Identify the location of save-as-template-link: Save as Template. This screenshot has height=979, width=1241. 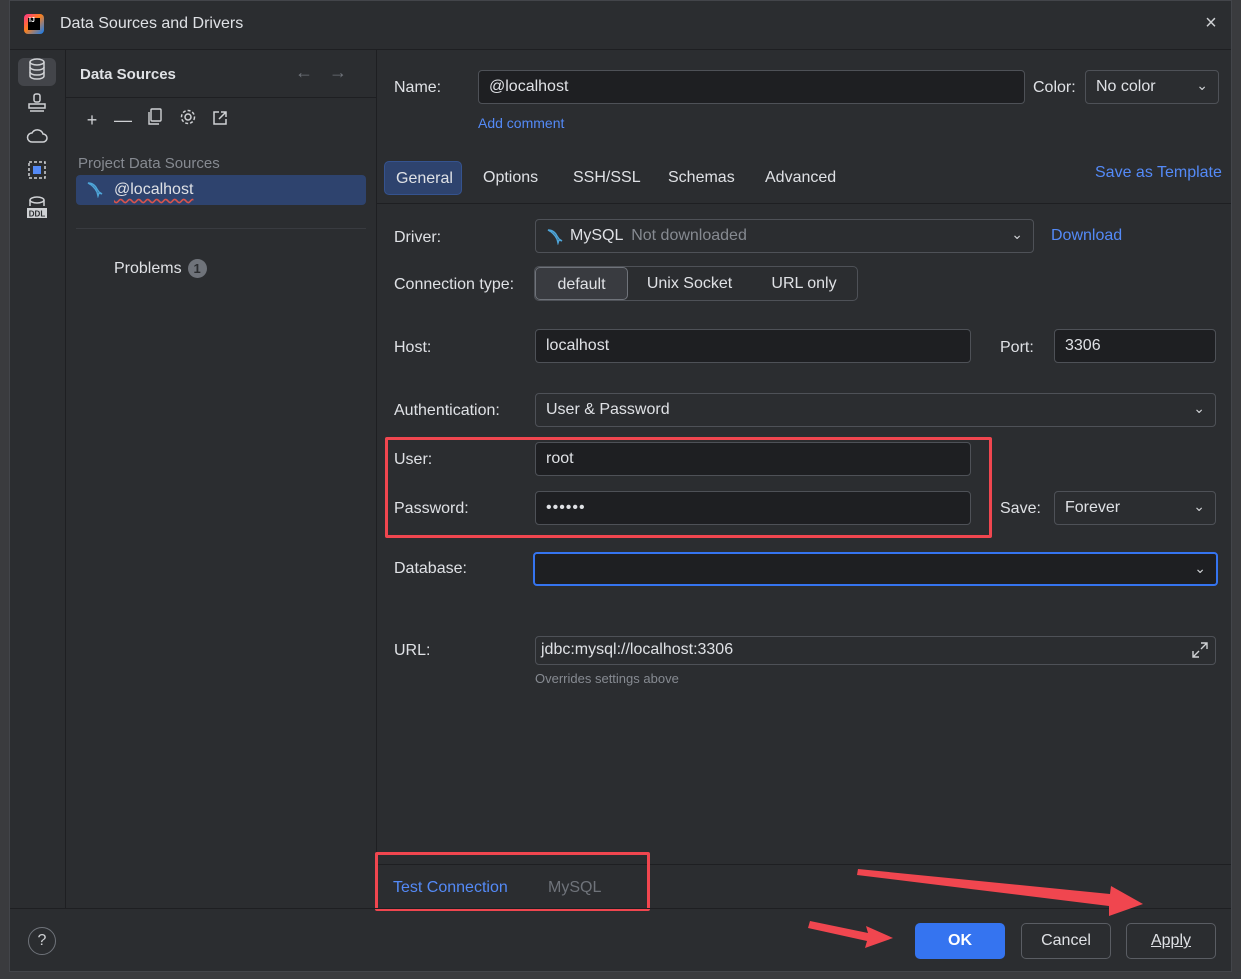
(1158, 173).